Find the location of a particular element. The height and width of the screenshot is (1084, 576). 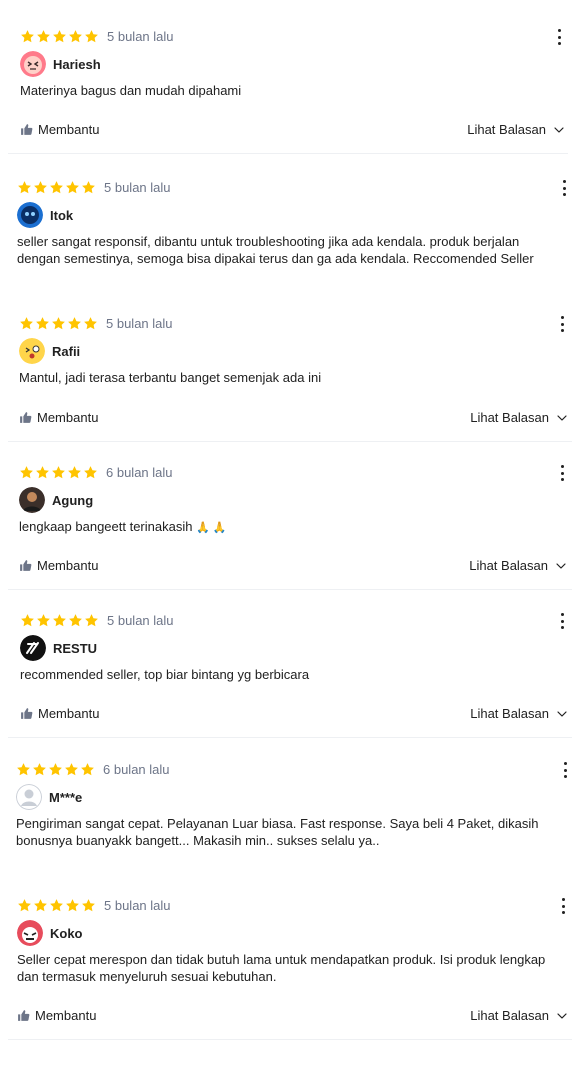

reviewer: M***e is located at coordinates (49, 797).